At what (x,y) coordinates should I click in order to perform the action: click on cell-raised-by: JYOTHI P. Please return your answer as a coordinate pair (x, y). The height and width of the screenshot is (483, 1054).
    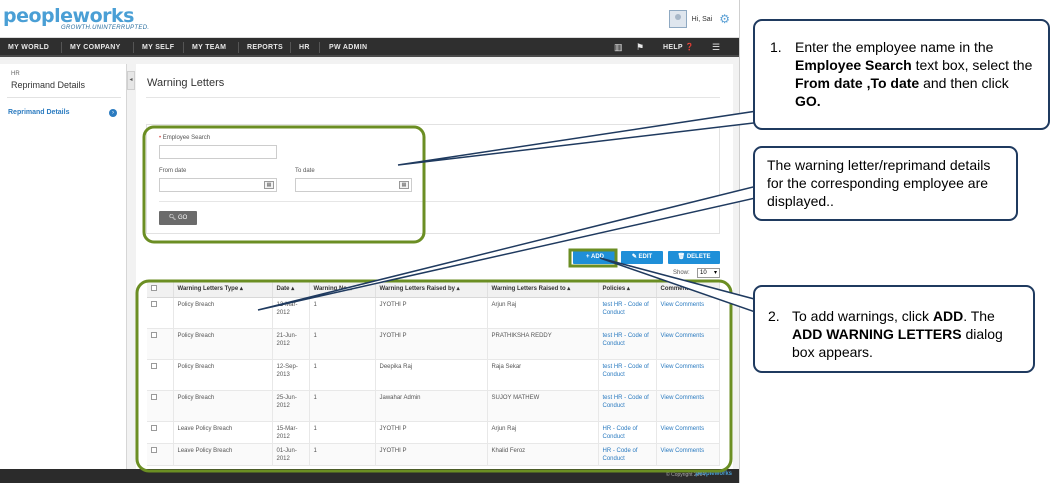
    Looking at the image, I should click on (431, 454).